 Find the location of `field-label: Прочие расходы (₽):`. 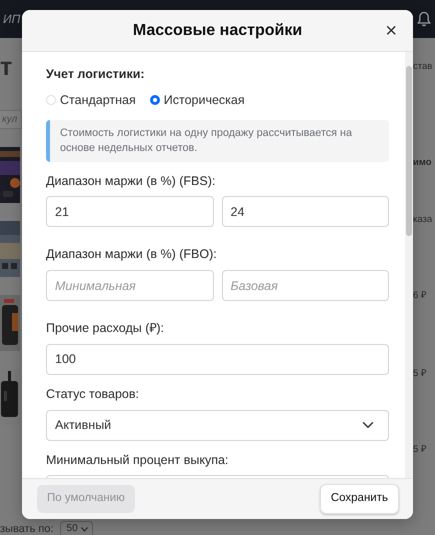

field-label: Прочие расходы (₽): is located at coordinates (106, 329).